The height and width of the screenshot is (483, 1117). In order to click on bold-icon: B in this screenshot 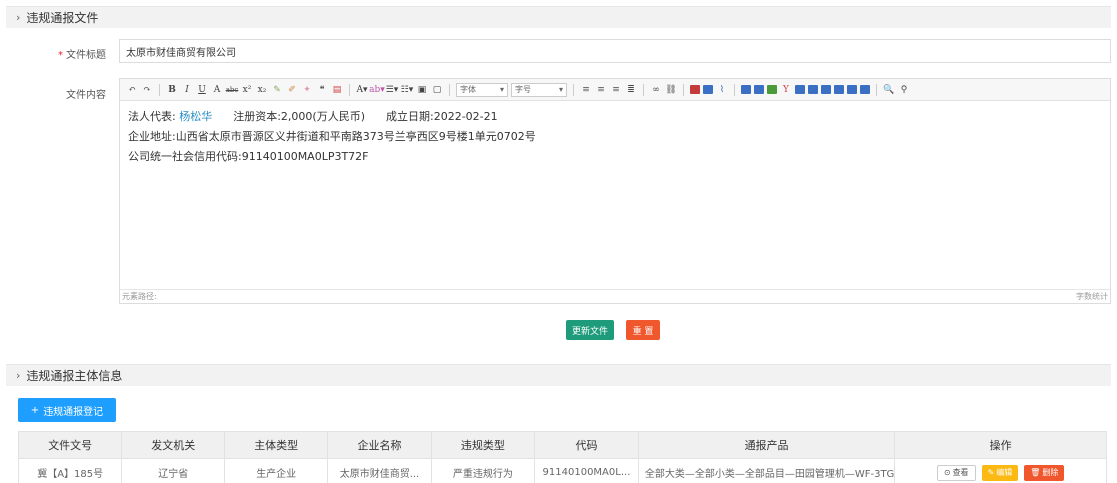, I will do `click(172, 90)`.